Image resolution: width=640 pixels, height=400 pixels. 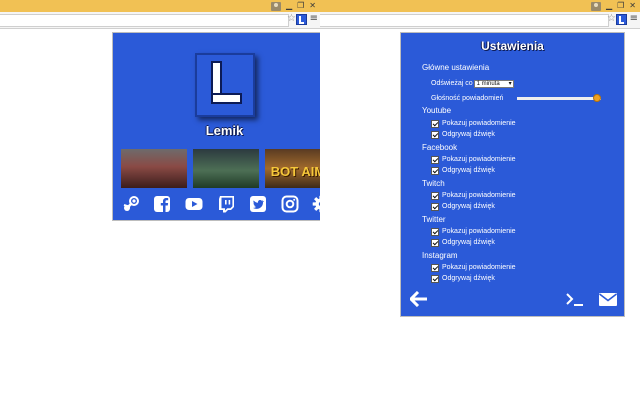 What do you see at coordinates (226, 204) in the screenshot?
I see `twitch-icon` at bounding box center [226, 204].